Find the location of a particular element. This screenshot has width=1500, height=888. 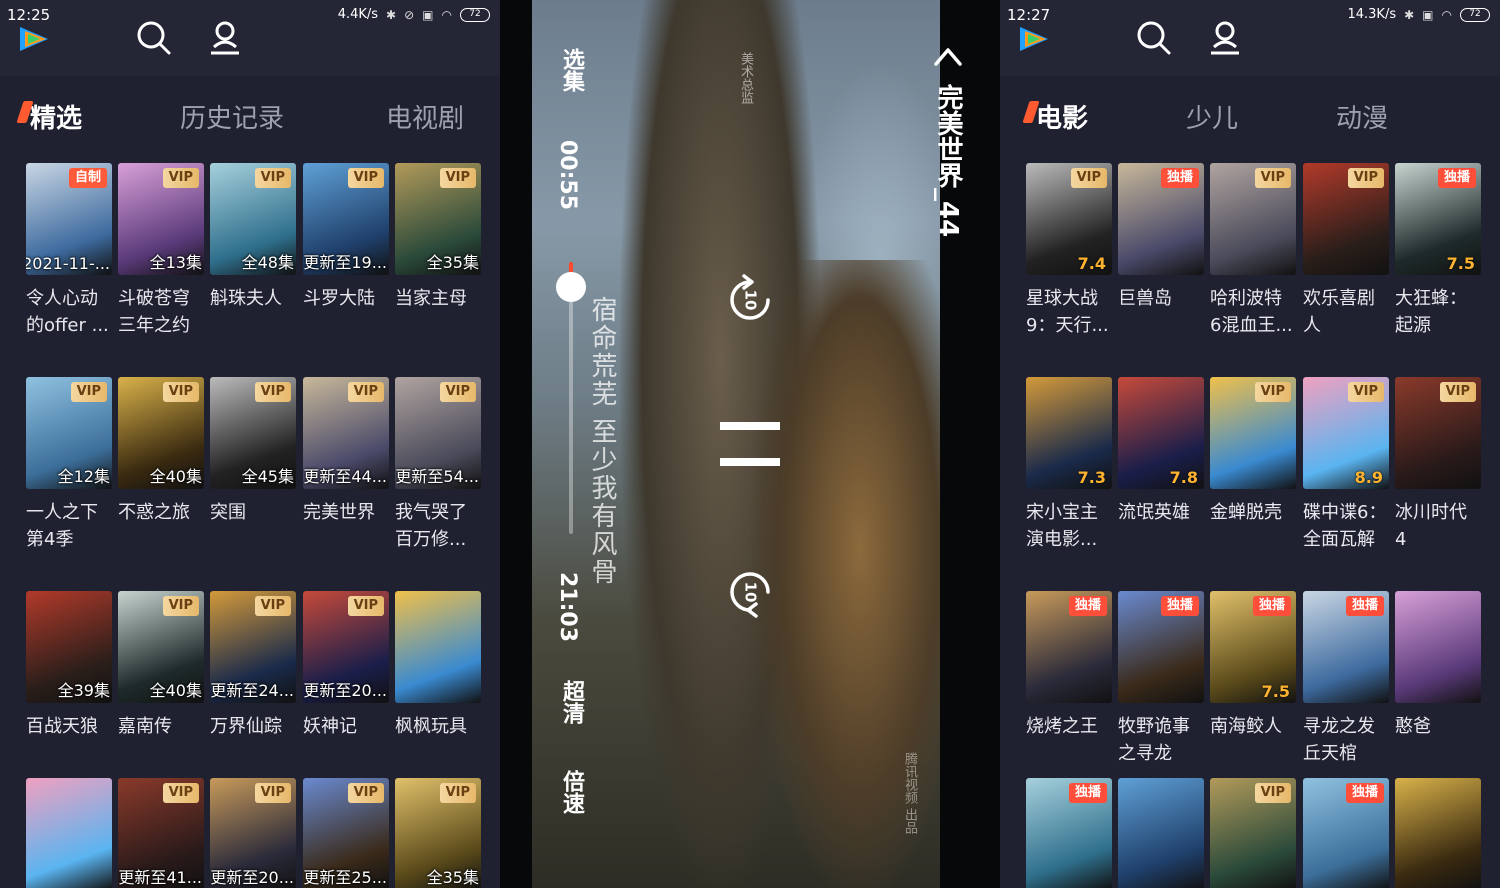

content-card: VIP 更新至44... 完美世界 is located at coordinates (346, 451).